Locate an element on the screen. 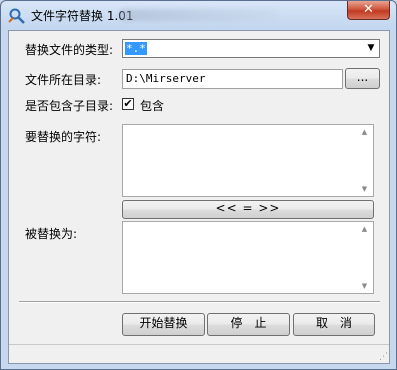 This screenshot has width=397, height=370. include-subdirs-label: 是否包含子目录: is located at coordinates (69, 106).